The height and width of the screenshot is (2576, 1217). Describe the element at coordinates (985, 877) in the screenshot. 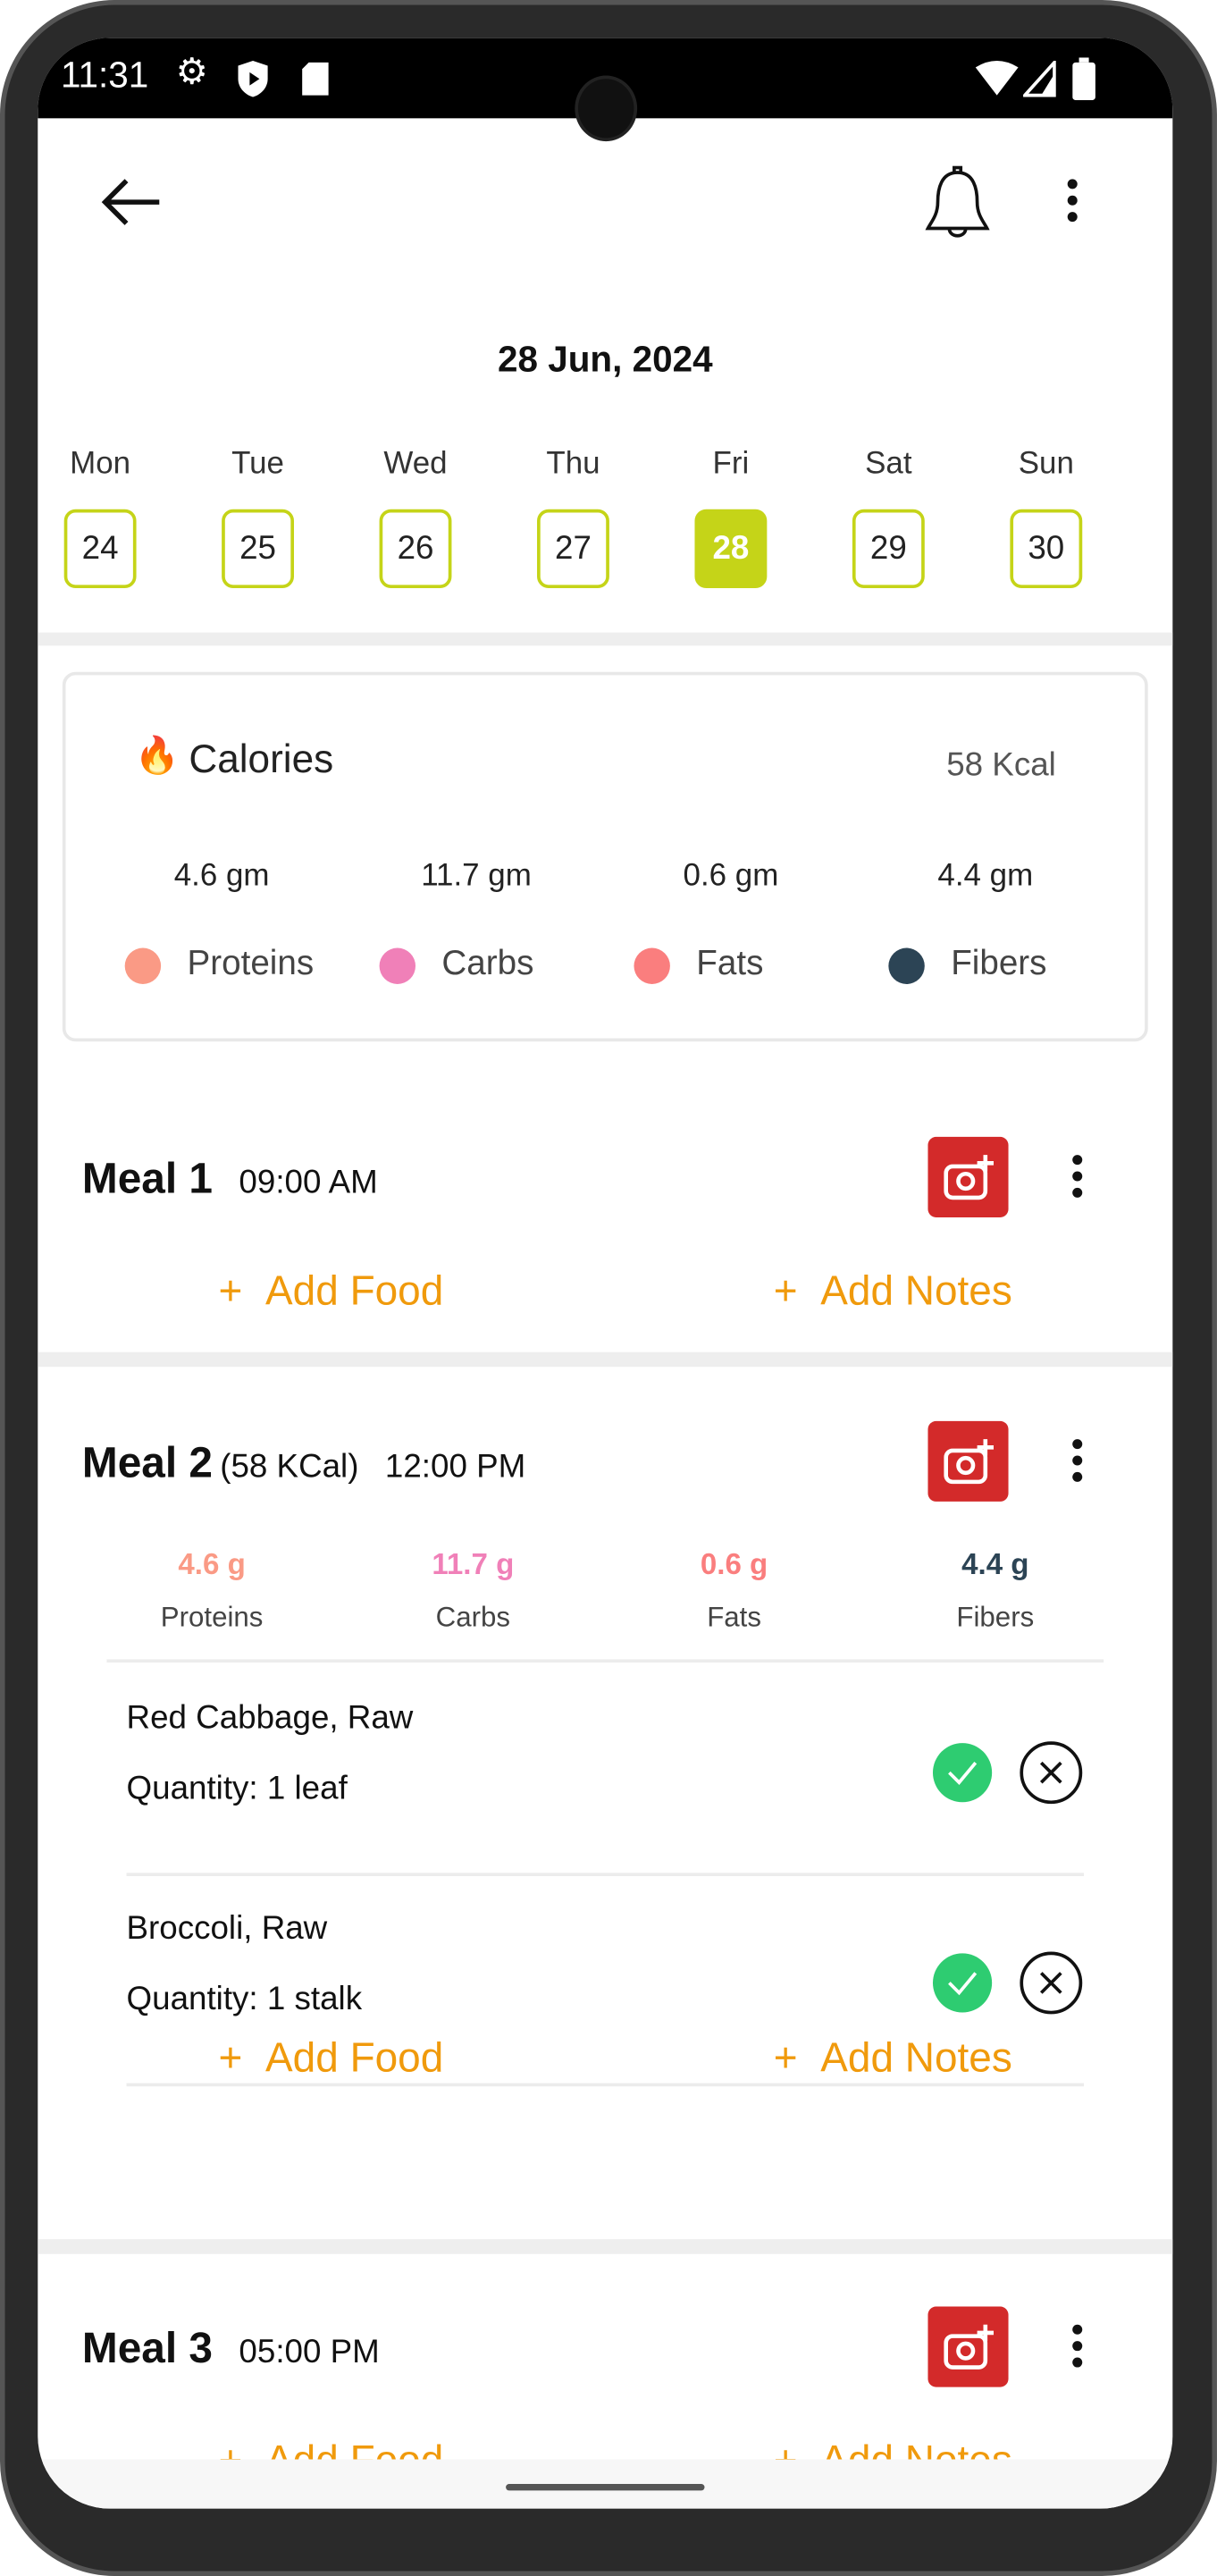

I see `macro-value: 4.4 gm` at that location.